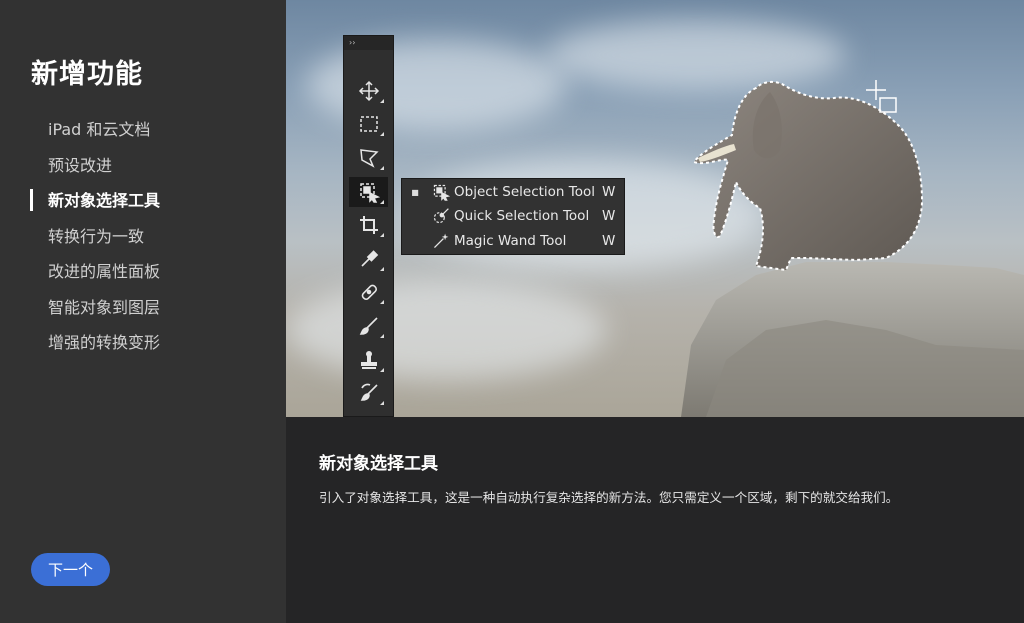 Image resolution: width=1024 pixels, height=623 pixels. What do you see at coordinates (143, 278) in the screenshot?
I see `sidebar-item-properties: 改进的属性面板` at bounding box center [143, 278].